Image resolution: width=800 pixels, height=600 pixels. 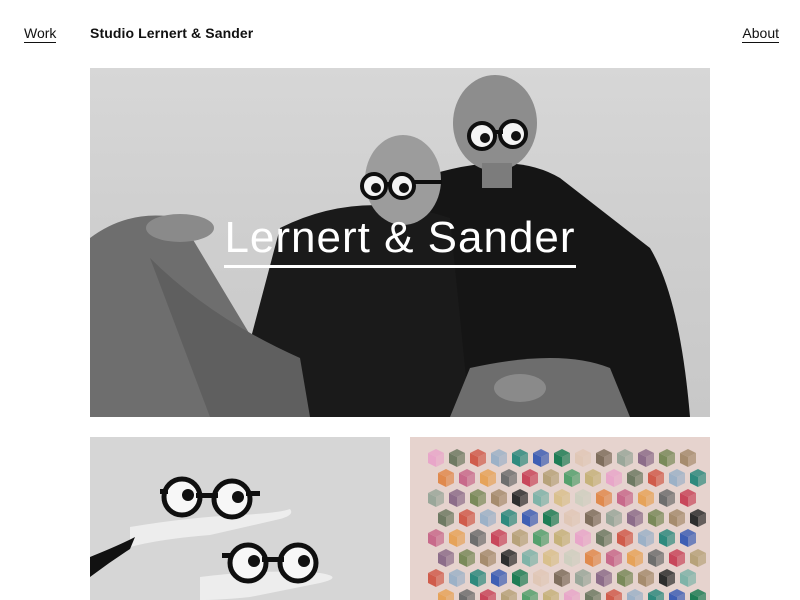 What do you see at coordinates (171, 33) in the screenshot?
I see `studio-title: Studio Lernert & Sander` at bounding box center [171, 33].